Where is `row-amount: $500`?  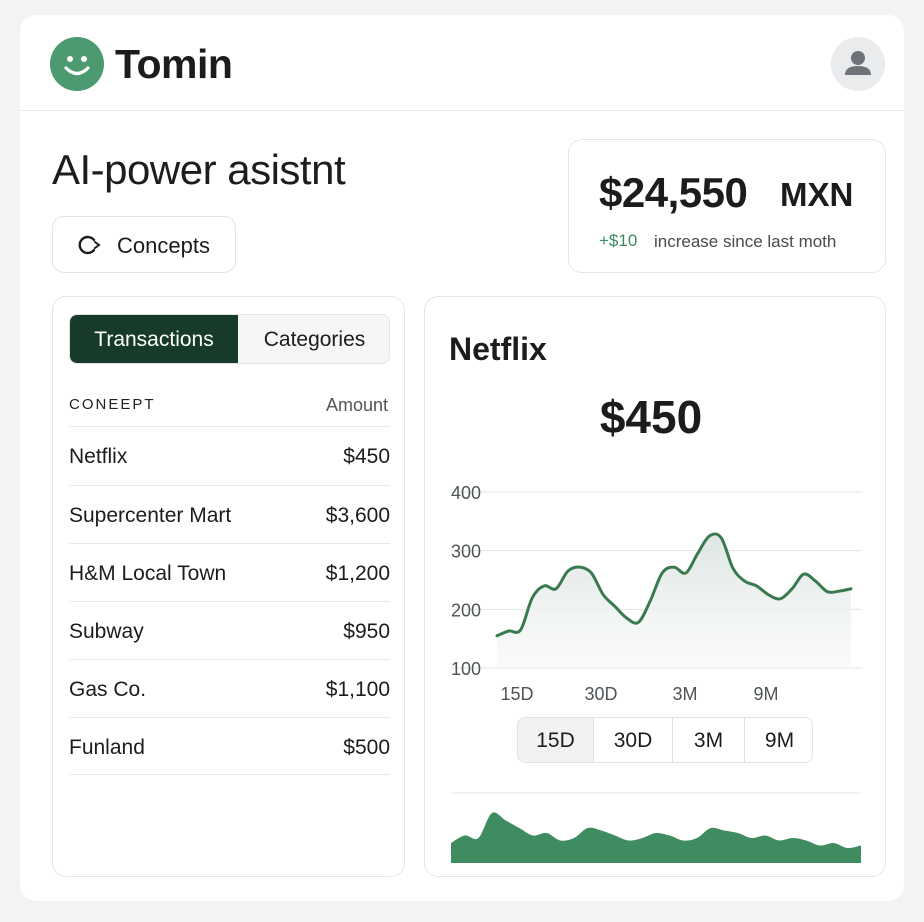
row-amount: $500 is located at coordinates (366, 747).